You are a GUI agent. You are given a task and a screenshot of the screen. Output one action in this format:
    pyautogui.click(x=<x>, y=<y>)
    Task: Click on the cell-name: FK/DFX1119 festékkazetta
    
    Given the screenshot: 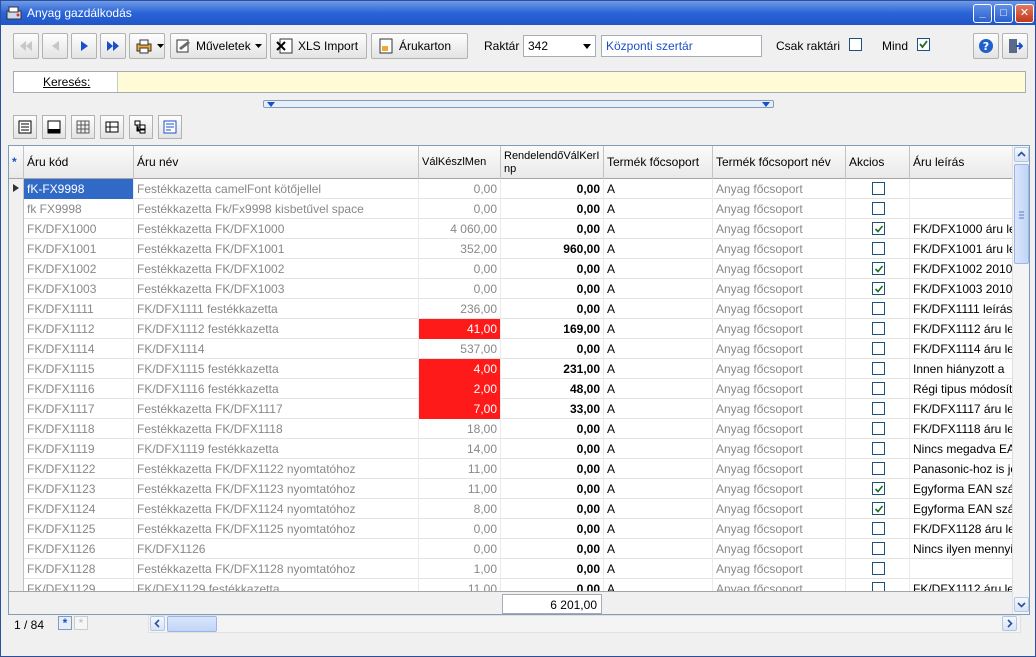 What is the action you would take?
    pyautogui.click(x=276, y=449)
    